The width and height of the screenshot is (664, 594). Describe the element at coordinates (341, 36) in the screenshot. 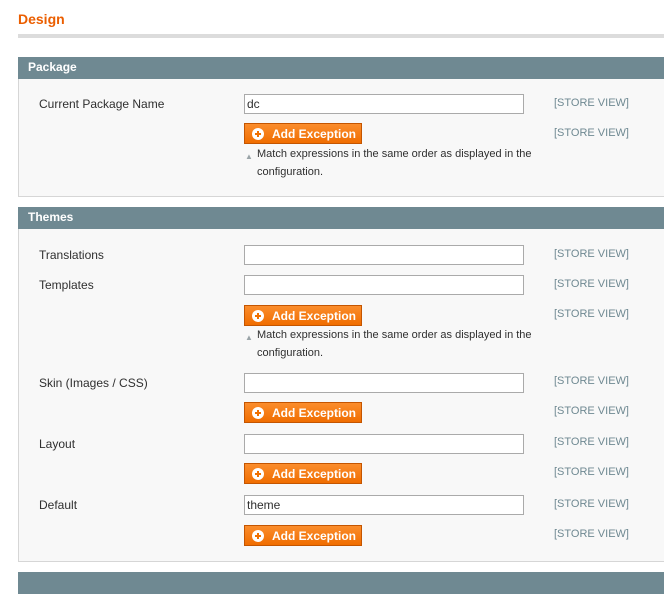

I see `title-divider` at that location.